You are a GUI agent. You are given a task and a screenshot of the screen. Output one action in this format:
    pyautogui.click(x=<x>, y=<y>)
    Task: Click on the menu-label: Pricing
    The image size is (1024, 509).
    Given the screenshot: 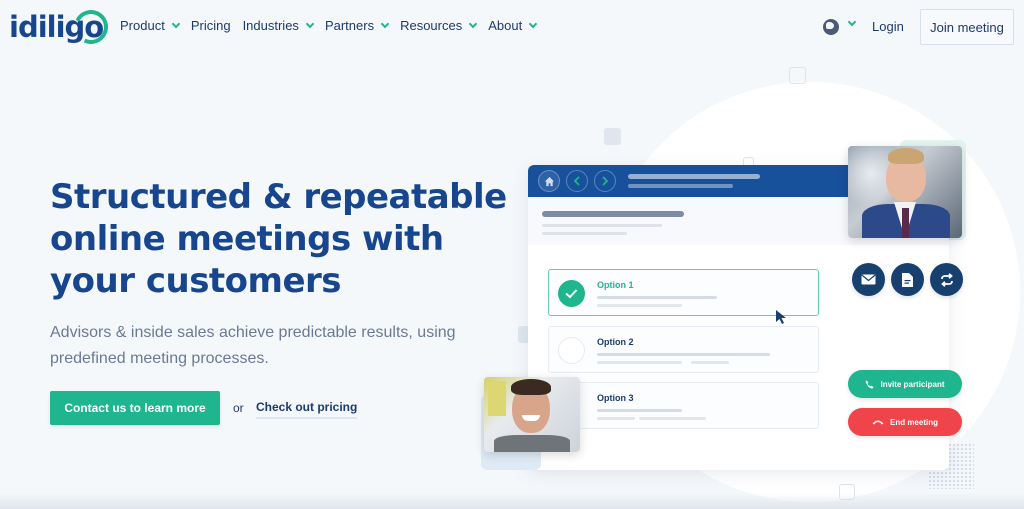 What is the action you would take?
    pyautogui.click(x=210, y=25)
    